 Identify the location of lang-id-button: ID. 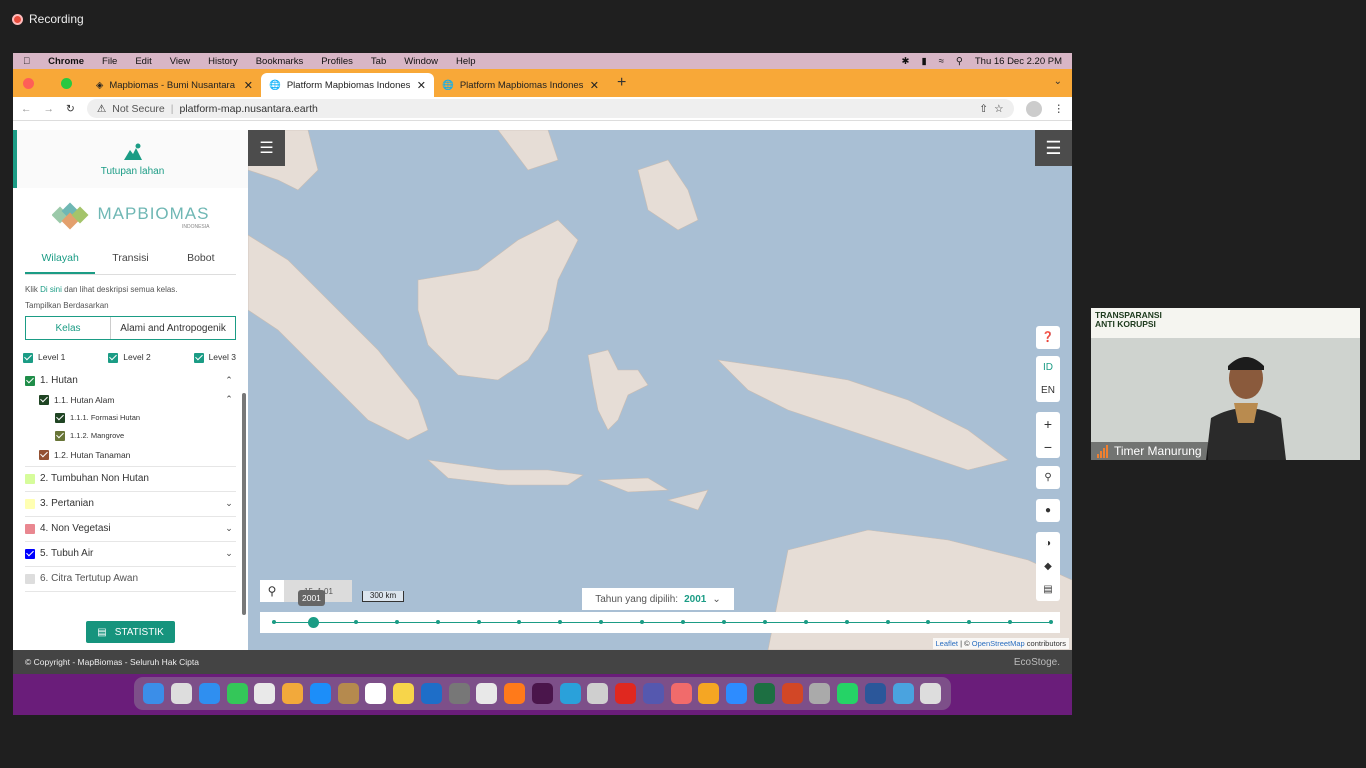
(1048, 367).